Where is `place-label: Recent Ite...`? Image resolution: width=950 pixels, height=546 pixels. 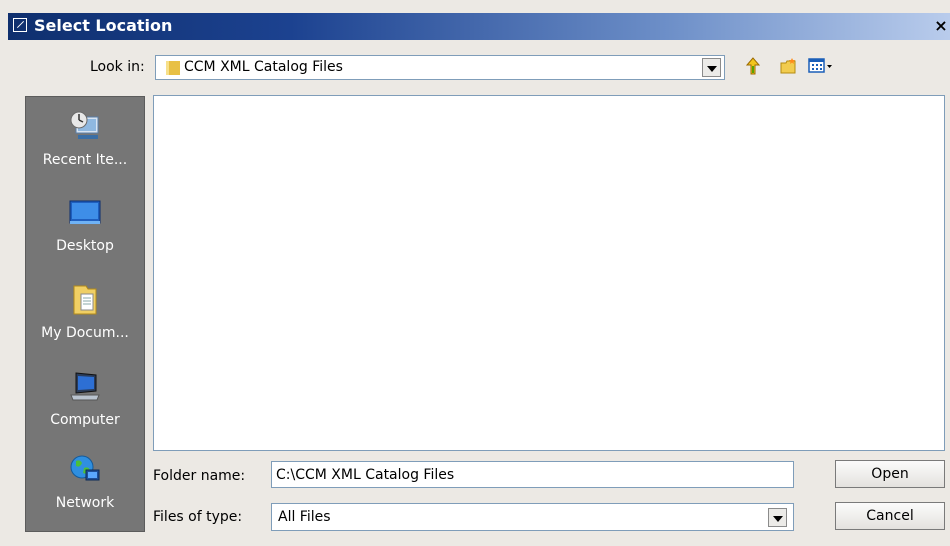 place-label: Recent Ite... is located at coordinates (85, 160).